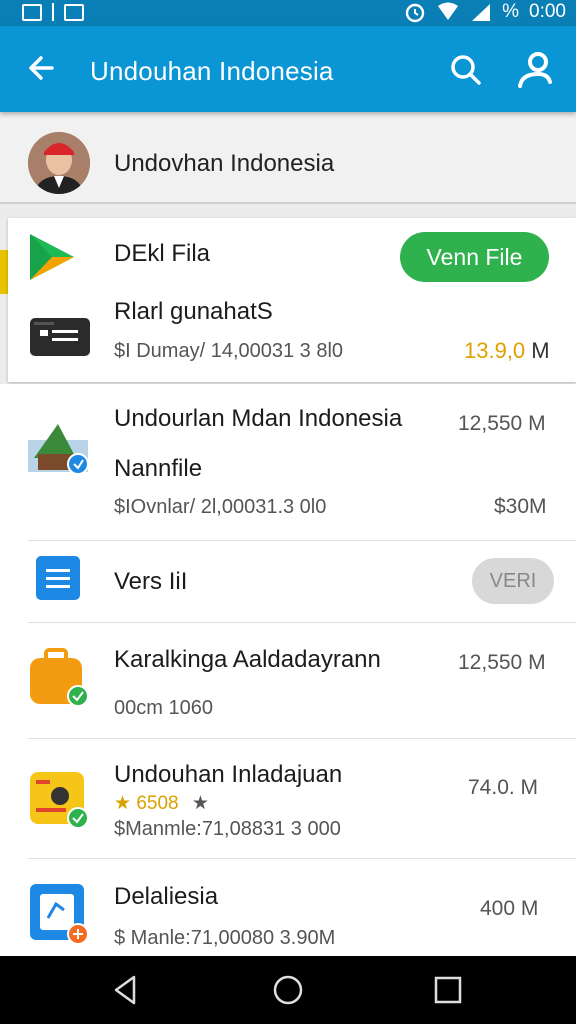 The width and height of the screenshot is (576, 1024). Describe the element at coordinates (150, 582) in the screenshot. I see `list-item-title: Vers IiI` at that location.